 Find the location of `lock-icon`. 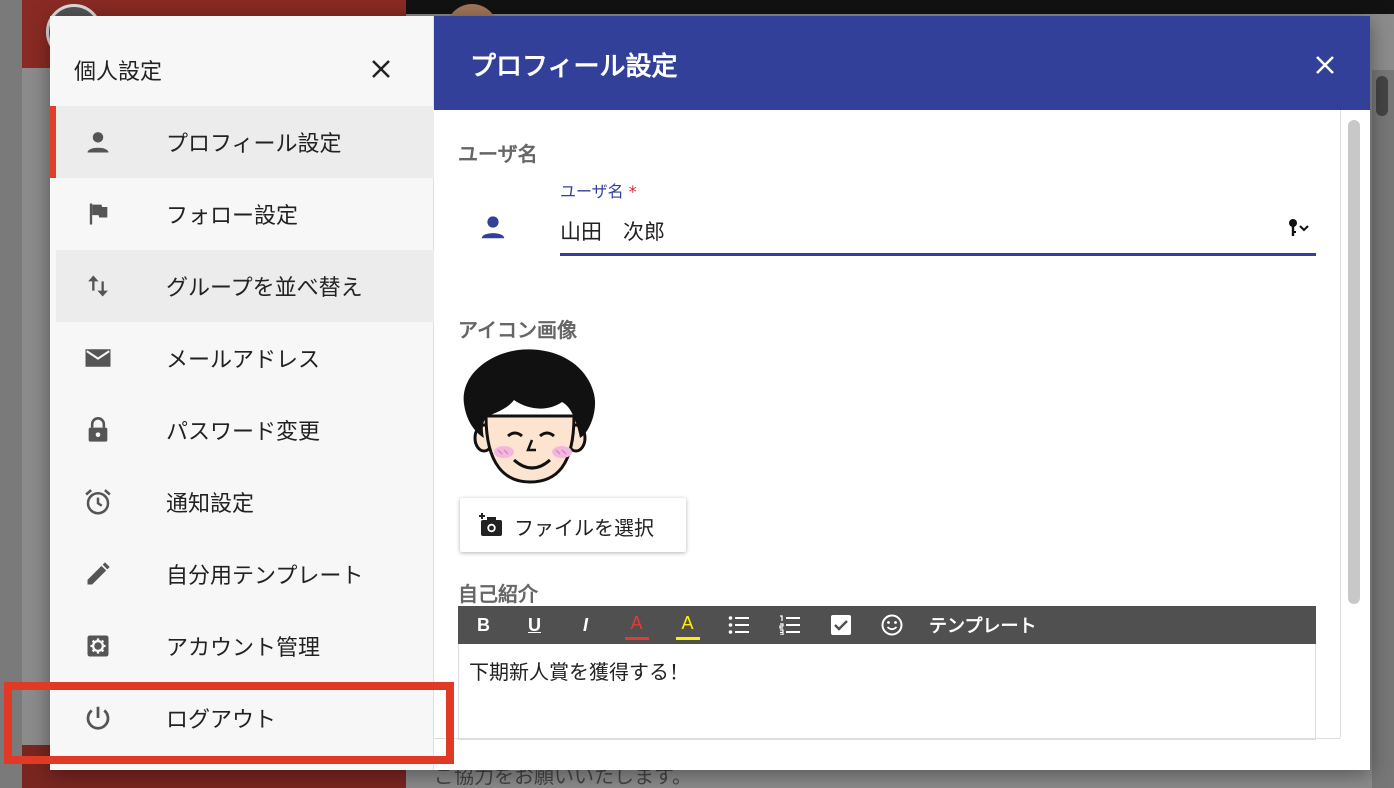

lock-icon is located at coordinates (98, 430).